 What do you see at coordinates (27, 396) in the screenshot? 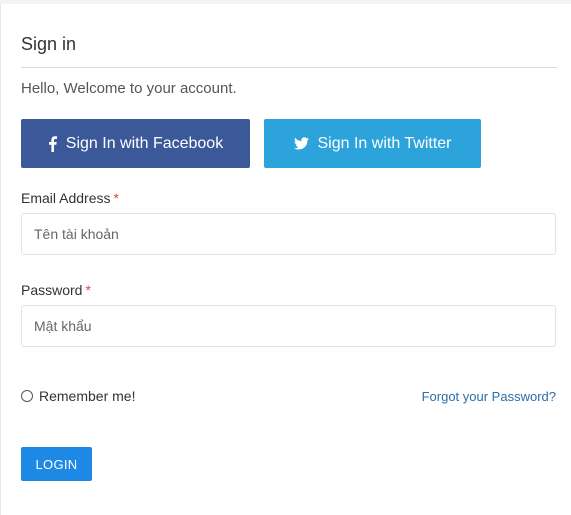
I see `remember-me-radio` at bounding box center [27, 396].